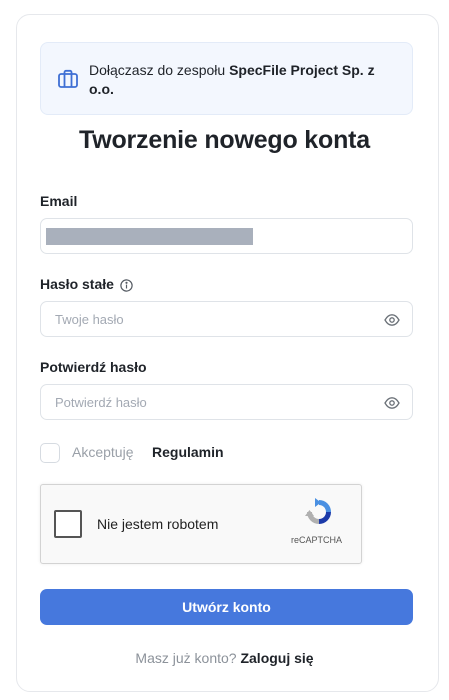 The image size is (449, 700). I want to click on confirm-password-field: Potwierdź hasło, so click(226, 402).